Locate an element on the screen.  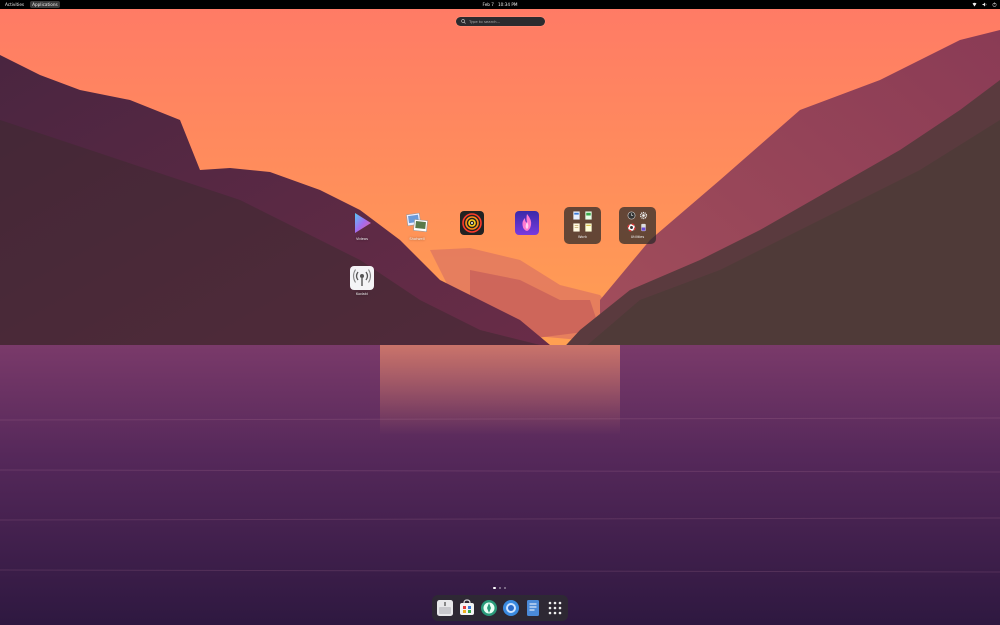
page-indicator is located at coordinates (499, 588).